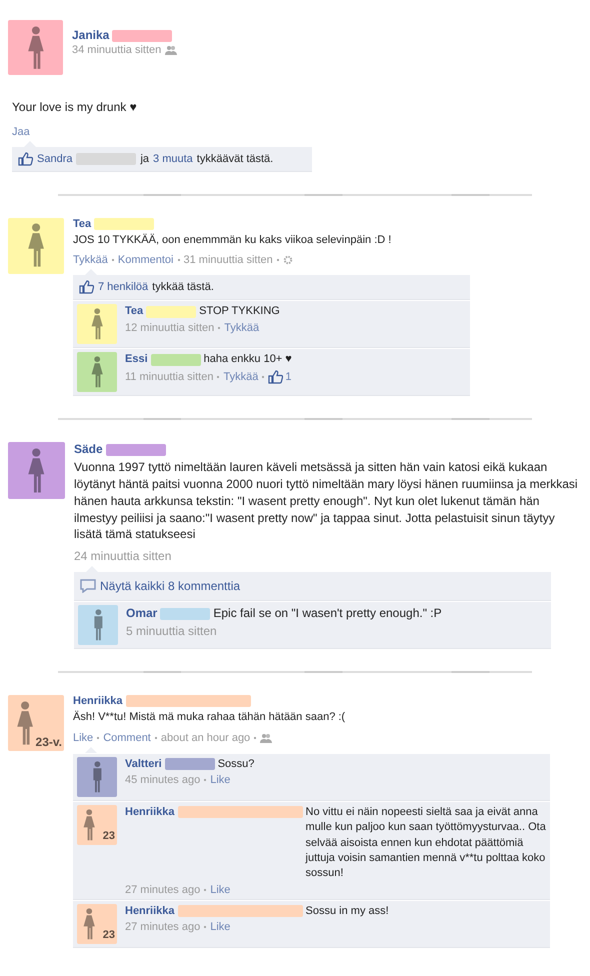  What do you see at coordinates (426, 843) in the screenshot?
I see `comment-text: No vittu ei näin nopeesti sieltä saa ja eivät anna mulle kun paljoo kun saan työttömyysturvaa.. Ota selvää aisoista ennen kun ehdotat päättömiä juttuja voisin samantien mennä v**tu polttaa koko sossun!` at bounding box center [426, 843].